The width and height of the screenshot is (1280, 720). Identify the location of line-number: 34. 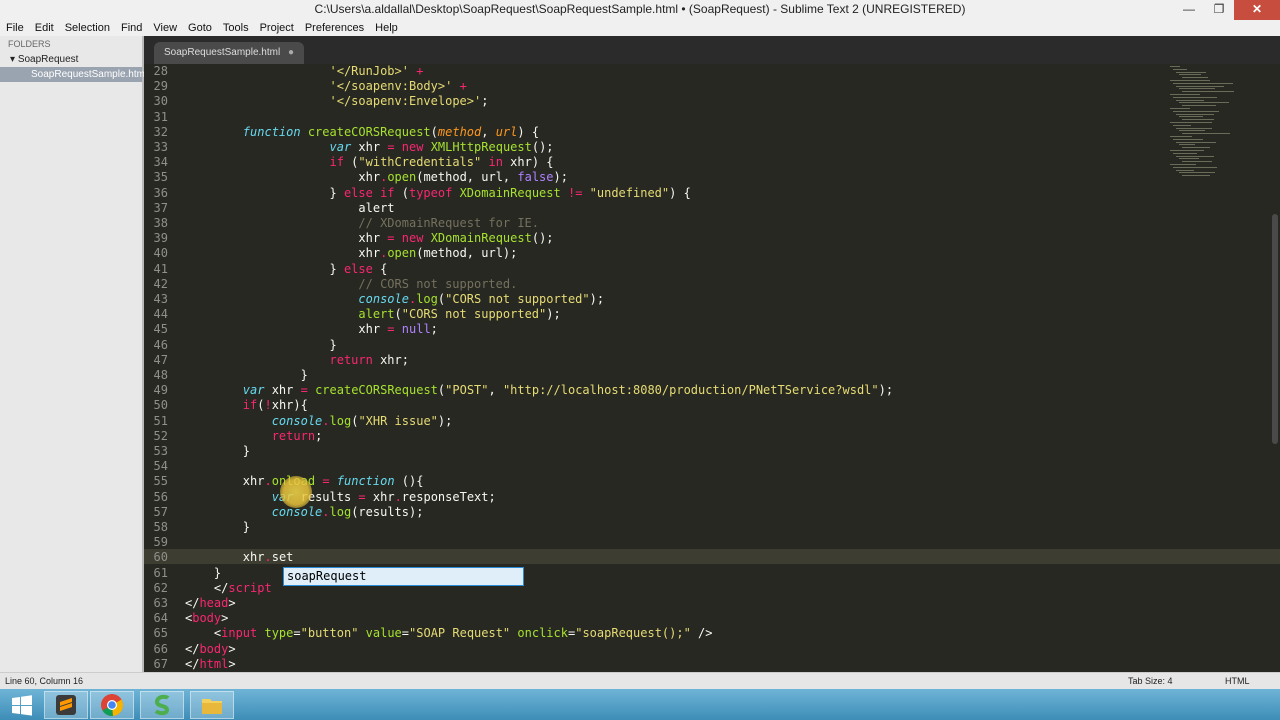
(160, 162).